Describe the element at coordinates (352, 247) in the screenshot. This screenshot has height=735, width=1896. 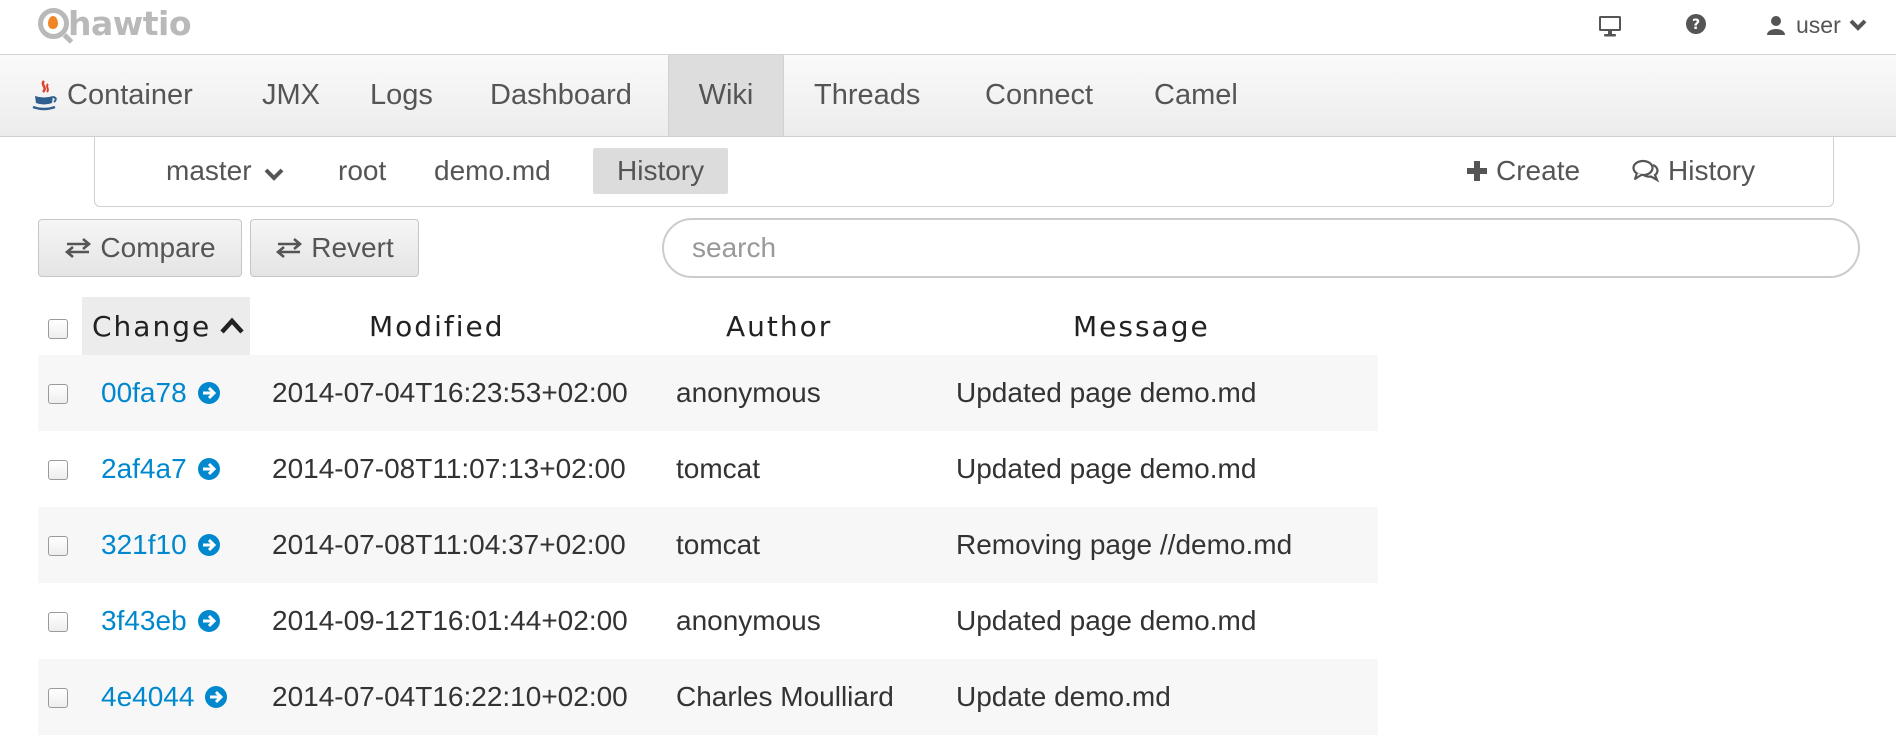
I see `revert-label: Revert` at that location.